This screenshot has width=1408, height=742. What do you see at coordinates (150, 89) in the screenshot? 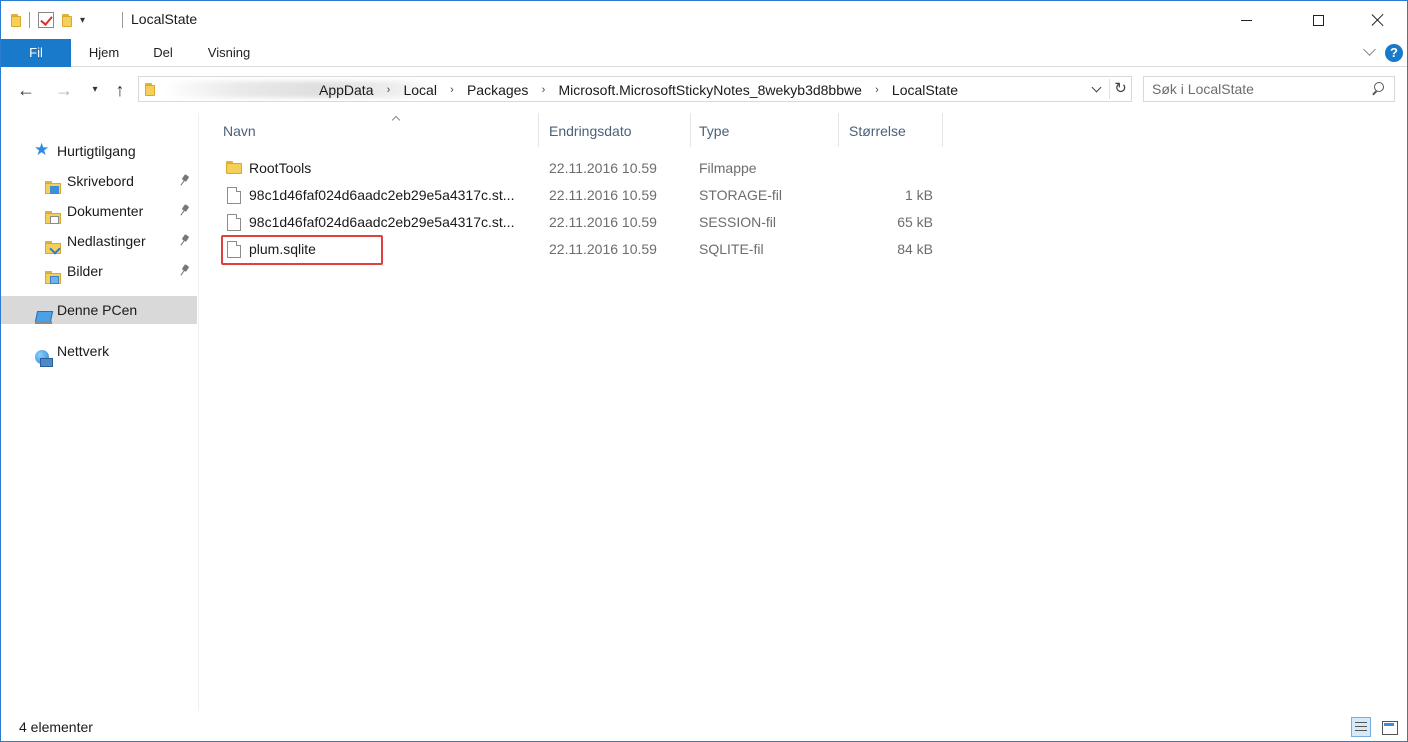
I see `address-folder-icon` at bounding box center [150, 89].